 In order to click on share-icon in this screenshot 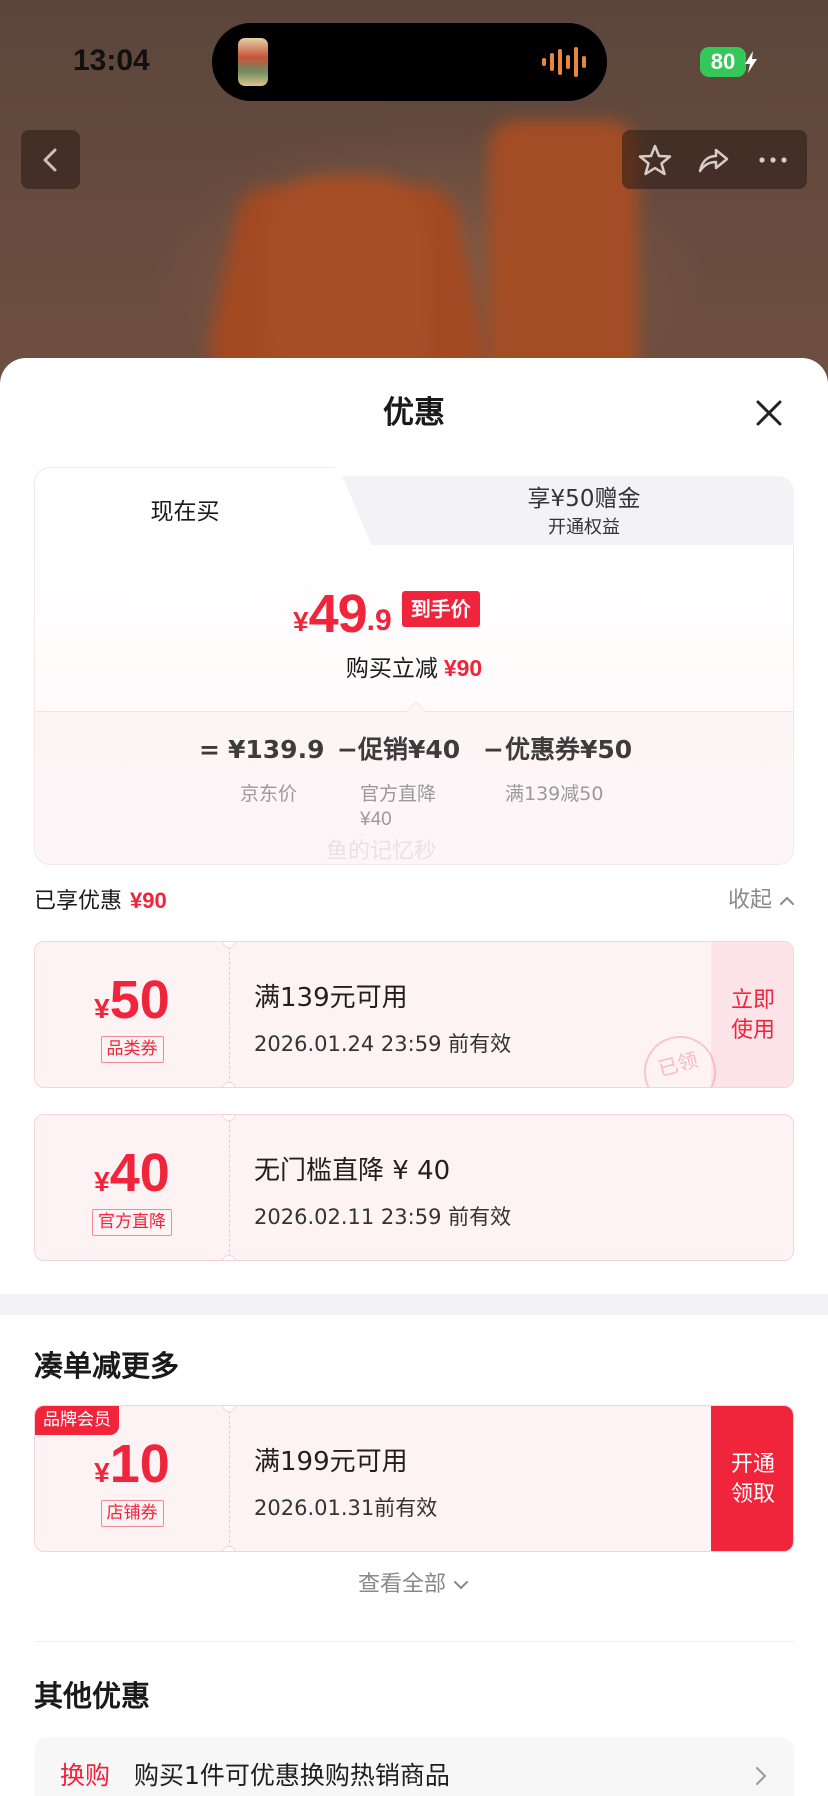, I will do `click(713, 160)`.